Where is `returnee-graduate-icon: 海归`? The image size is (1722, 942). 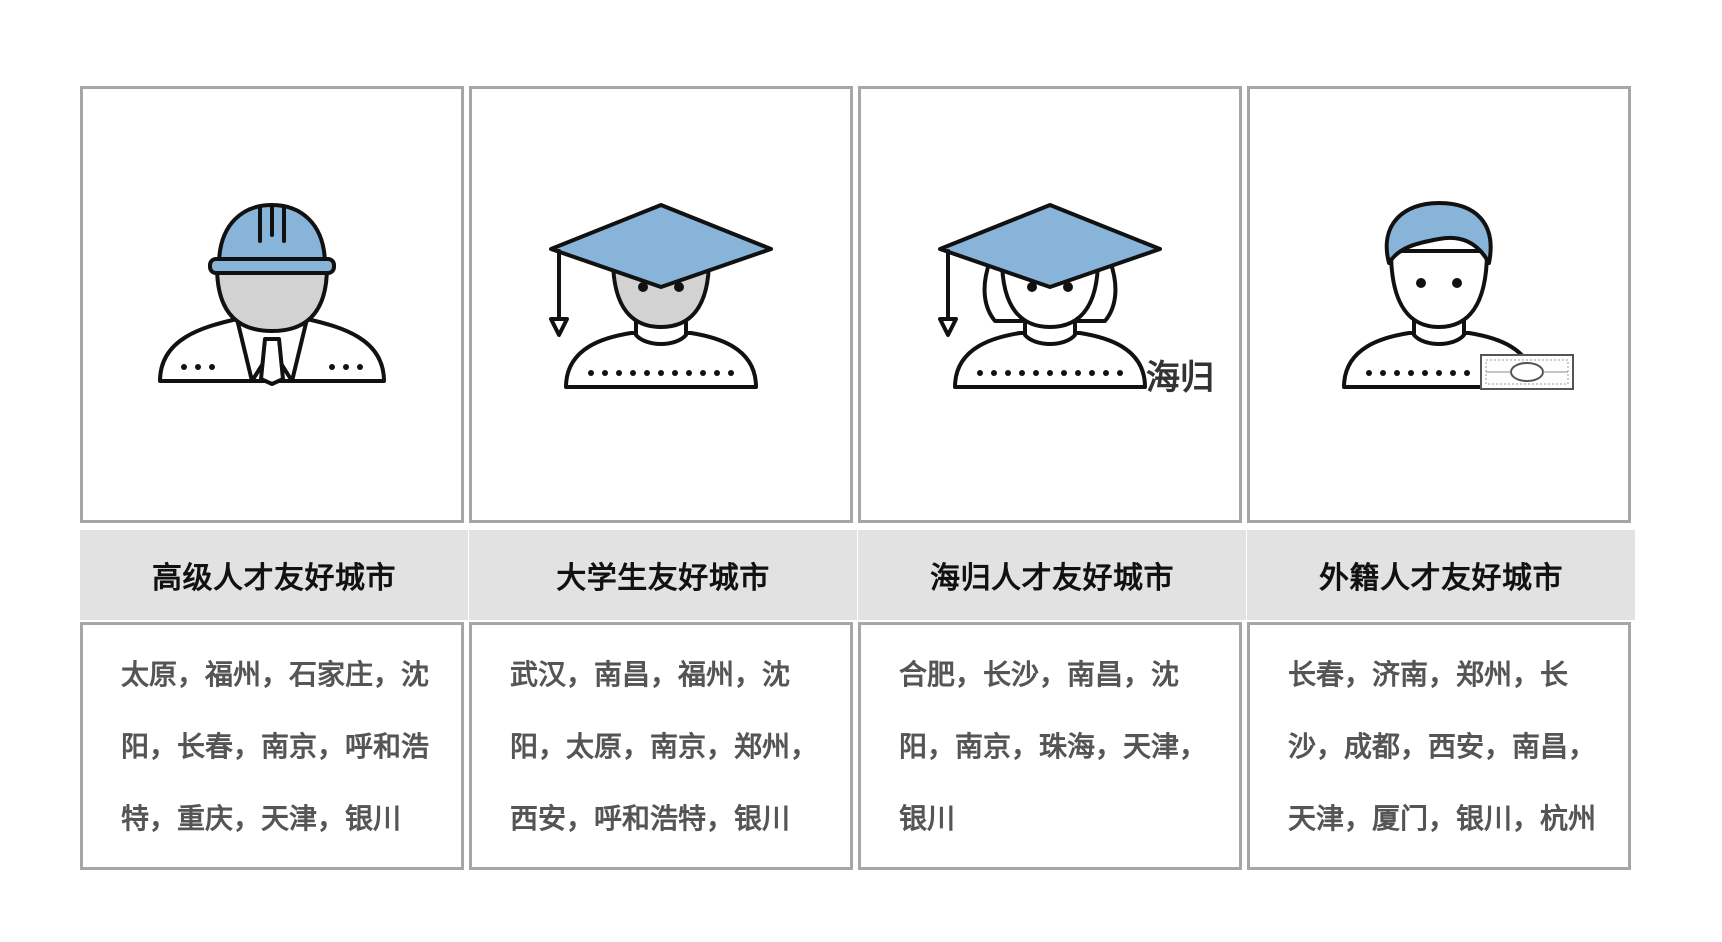 returnee-graduate-icon: 海归 is located at coordinates (1076, 300).